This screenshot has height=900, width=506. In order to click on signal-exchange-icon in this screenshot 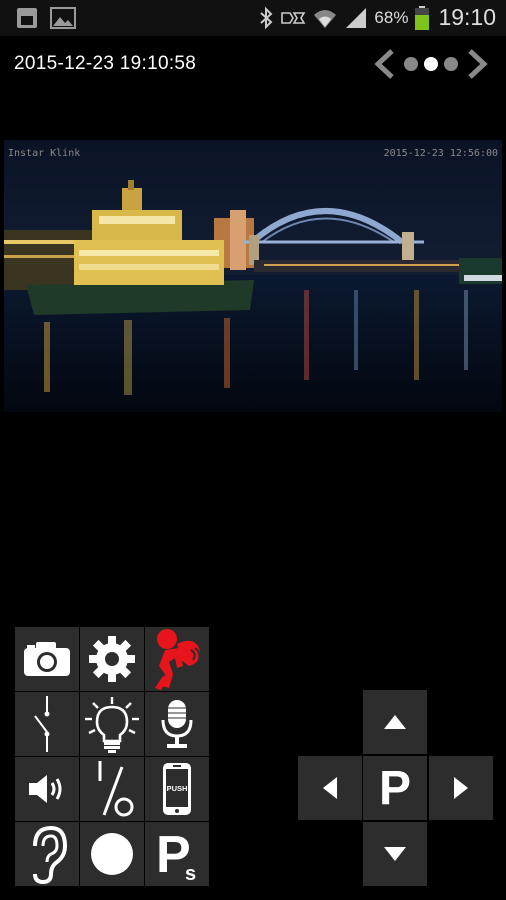, I will do `click(293, 17)`.